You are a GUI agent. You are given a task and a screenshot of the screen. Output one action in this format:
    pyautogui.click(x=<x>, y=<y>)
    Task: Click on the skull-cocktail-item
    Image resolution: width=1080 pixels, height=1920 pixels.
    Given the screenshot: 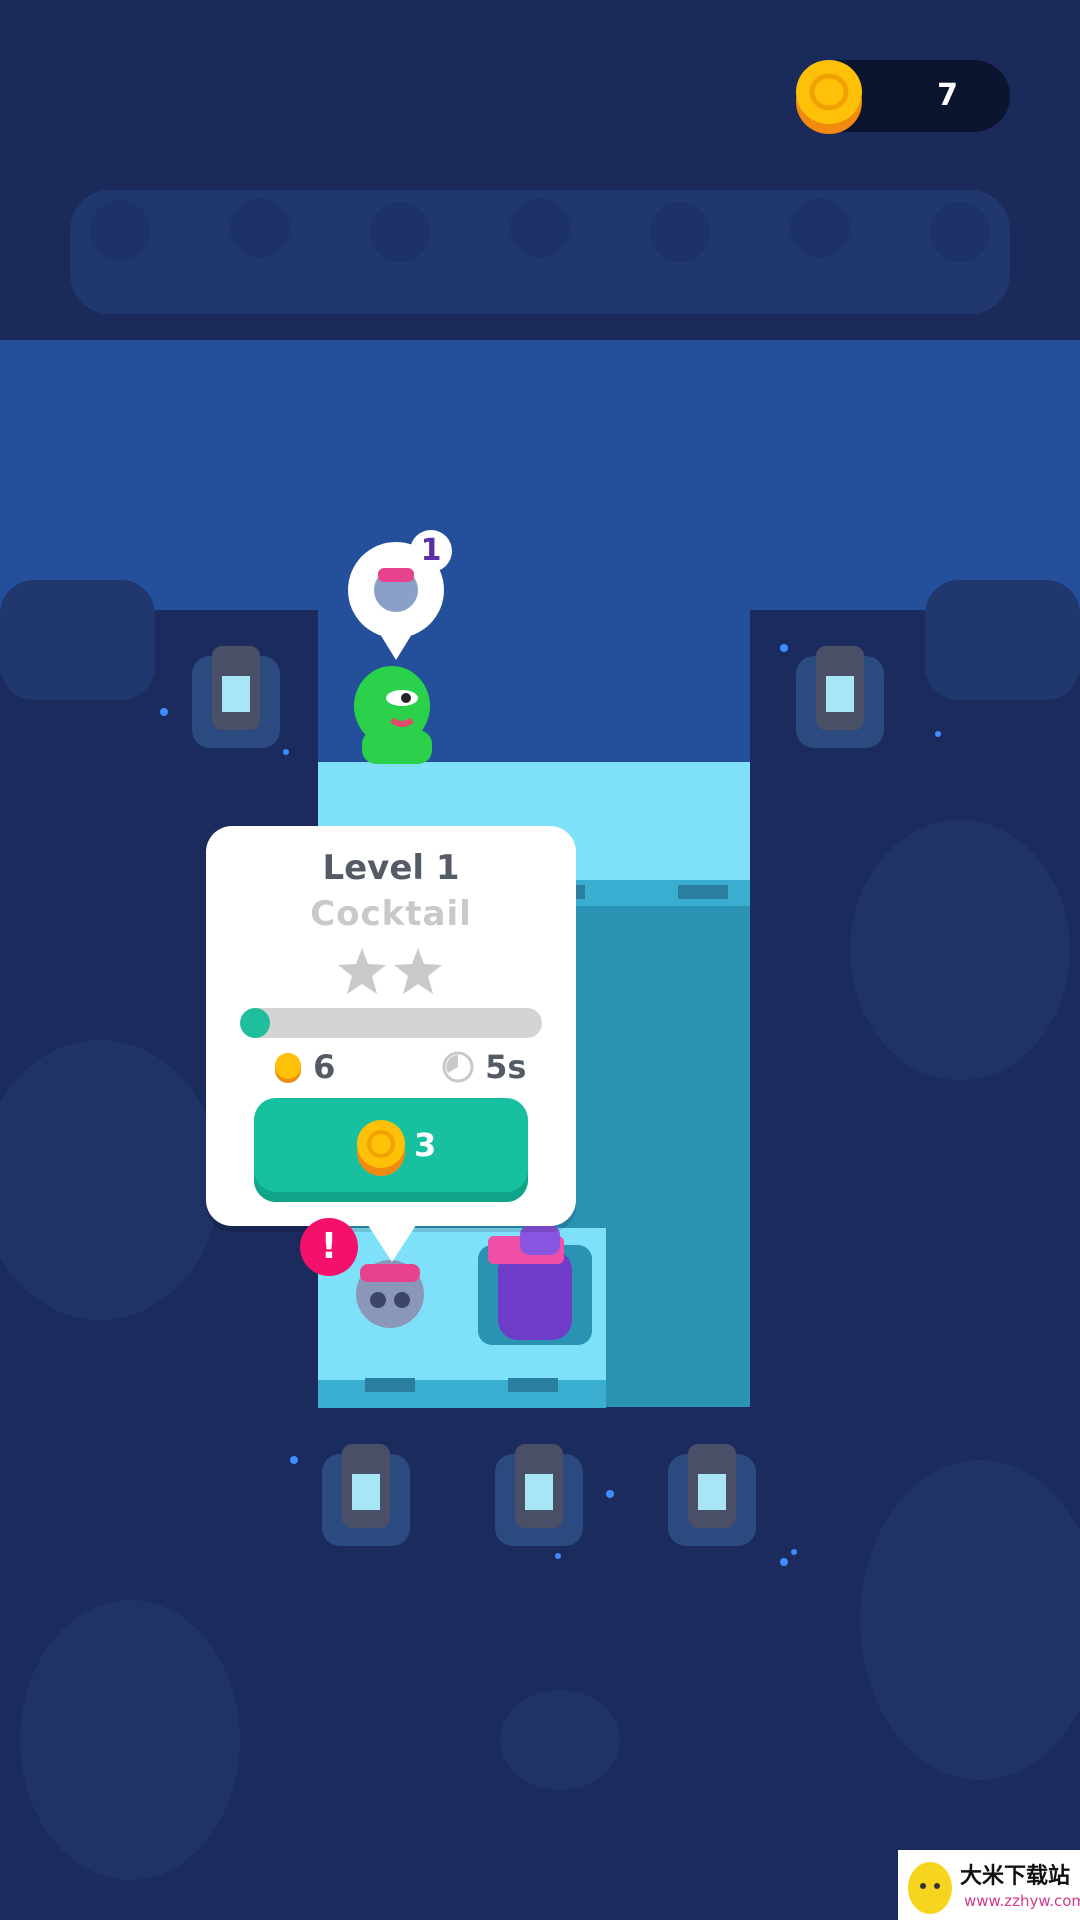 What is the action you would take?
    pyautogui.click(x=390, y=1294)
    